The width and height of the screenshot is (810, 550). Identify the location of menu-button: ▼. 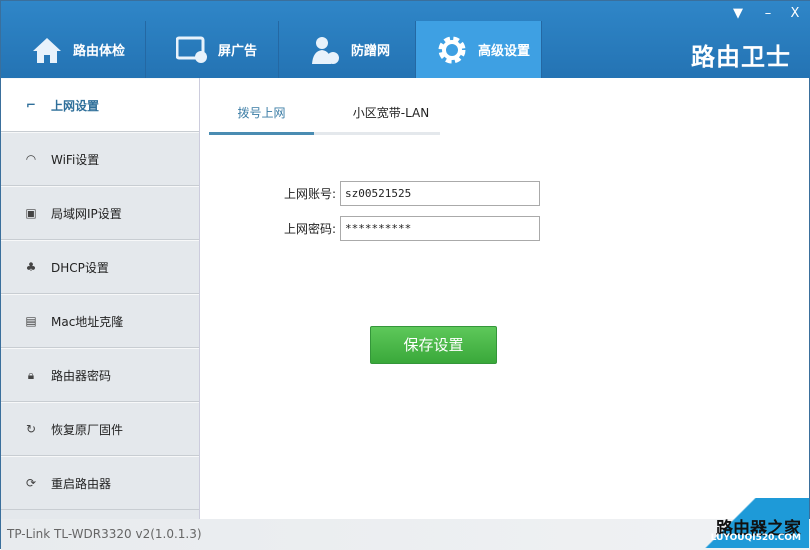
(738, 14).